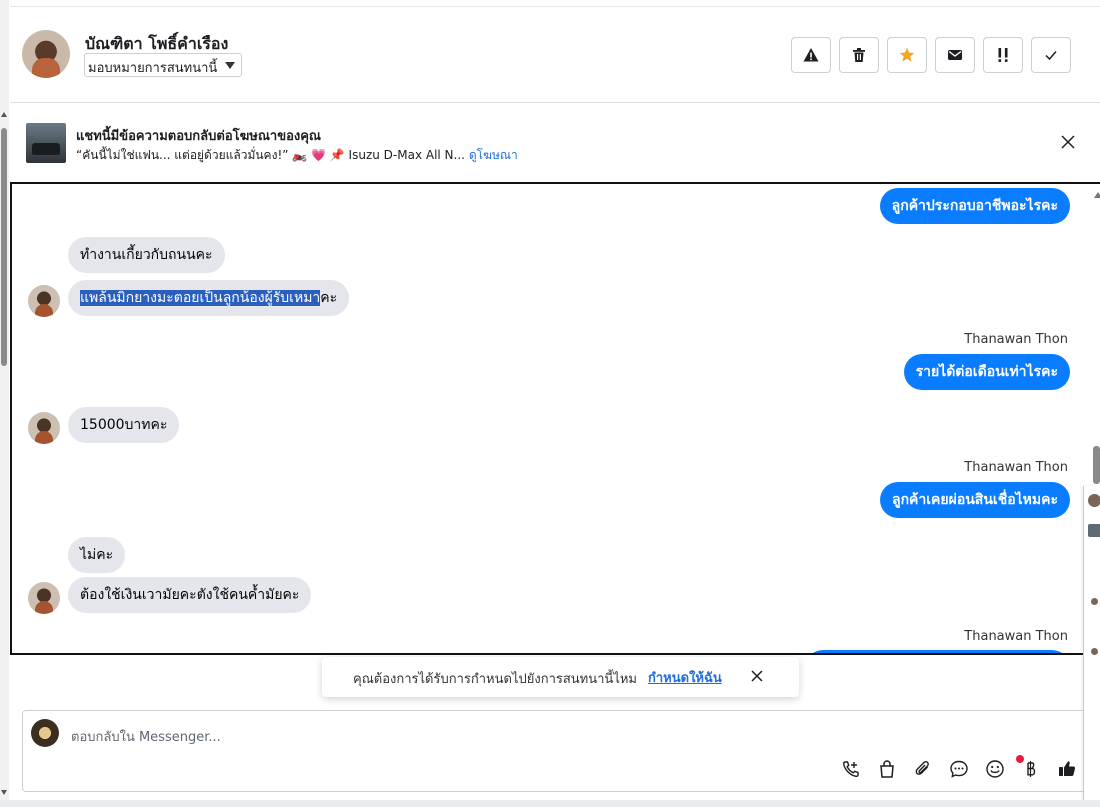 The image size is (1100, 807). What do you see at coordinates (974, 206) in the screenshot?
I see `message-bubble-outgoing: ลูกค้าประกอบอาชีพอะไรคะ` at bounding box center [974, 206].